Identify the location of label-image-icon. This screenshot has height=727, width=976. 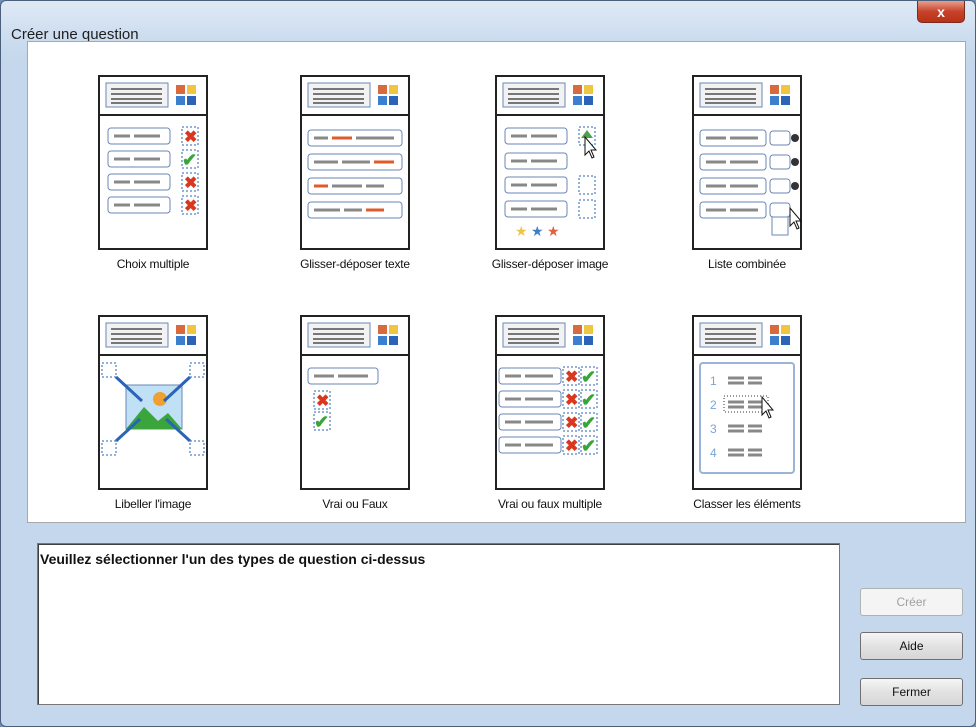
(153, 402).